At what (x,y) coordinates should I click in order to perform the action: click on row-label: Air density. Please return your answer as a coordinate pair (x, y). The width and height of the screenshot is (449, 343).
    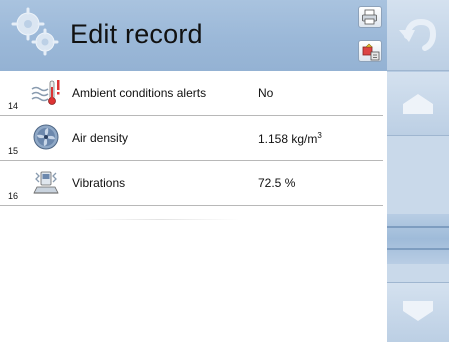
    Looking at the image, I should click on (100, 138).